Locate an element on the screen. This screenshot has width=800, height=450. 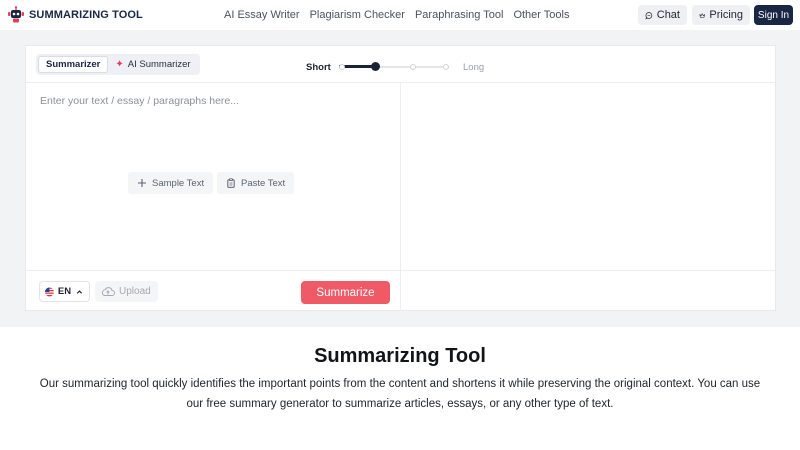
language-code: EN is located at coordinates (64, 291).